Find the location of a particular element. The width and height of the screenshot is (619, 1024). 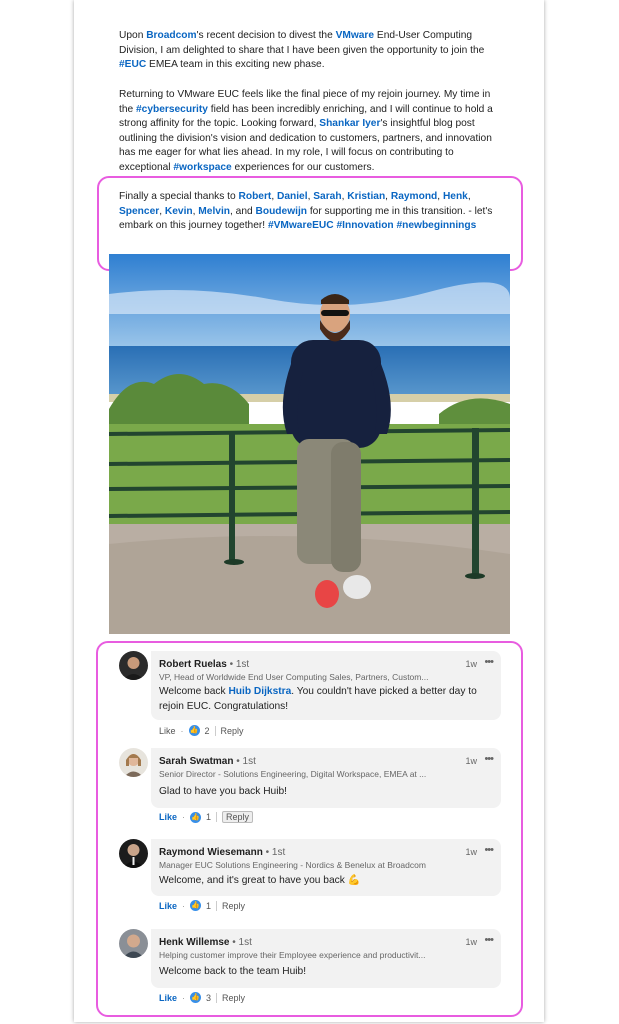

text-segment: EMEA team in this exciting new phase. is located at coordinates (235, 65).